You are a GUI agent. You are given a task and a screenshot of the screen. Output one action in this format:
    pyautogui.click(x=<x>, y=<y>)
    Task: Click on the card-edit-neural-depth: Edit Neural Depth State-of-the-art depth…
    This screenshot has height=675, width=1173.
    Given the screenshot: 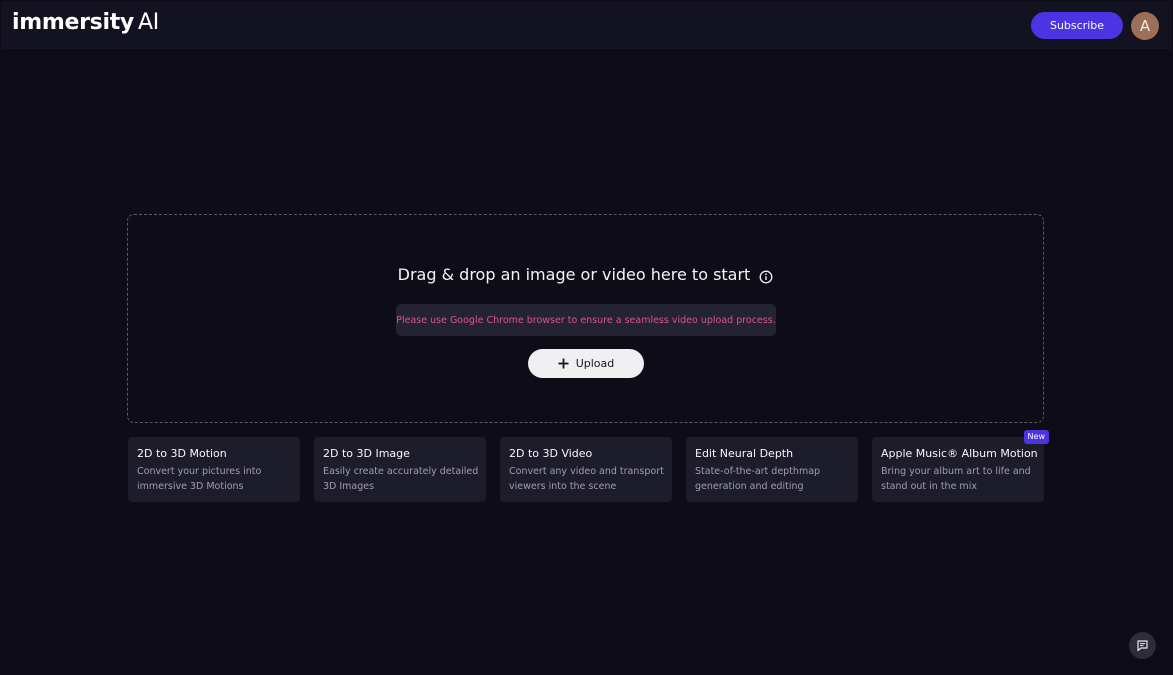 What is the action you would take?
    pyautogui.click(x=772, y=469)
    